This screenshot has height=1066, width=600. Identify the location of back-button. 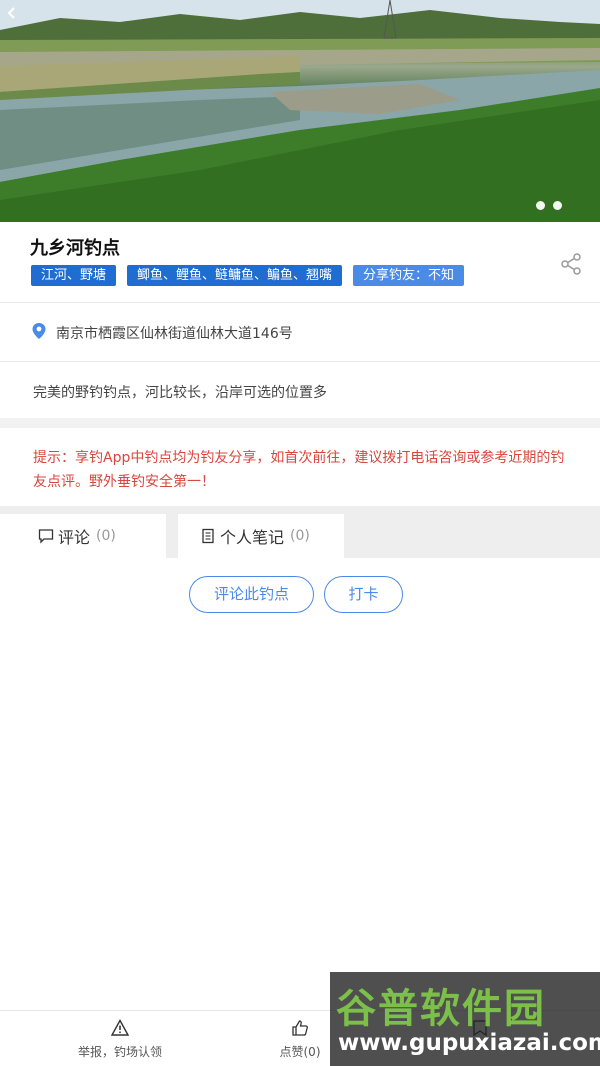
(17, 17).